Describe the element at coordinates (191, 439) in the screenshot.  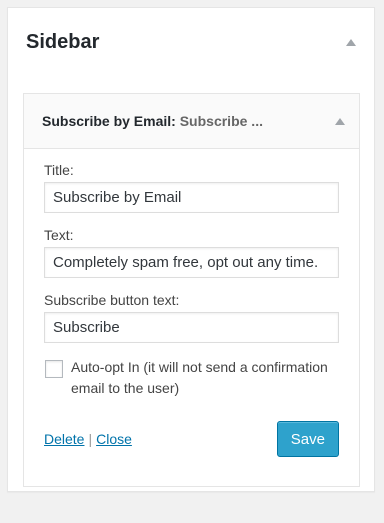
I see `widget-actions: Delete | Close Save` at that location.